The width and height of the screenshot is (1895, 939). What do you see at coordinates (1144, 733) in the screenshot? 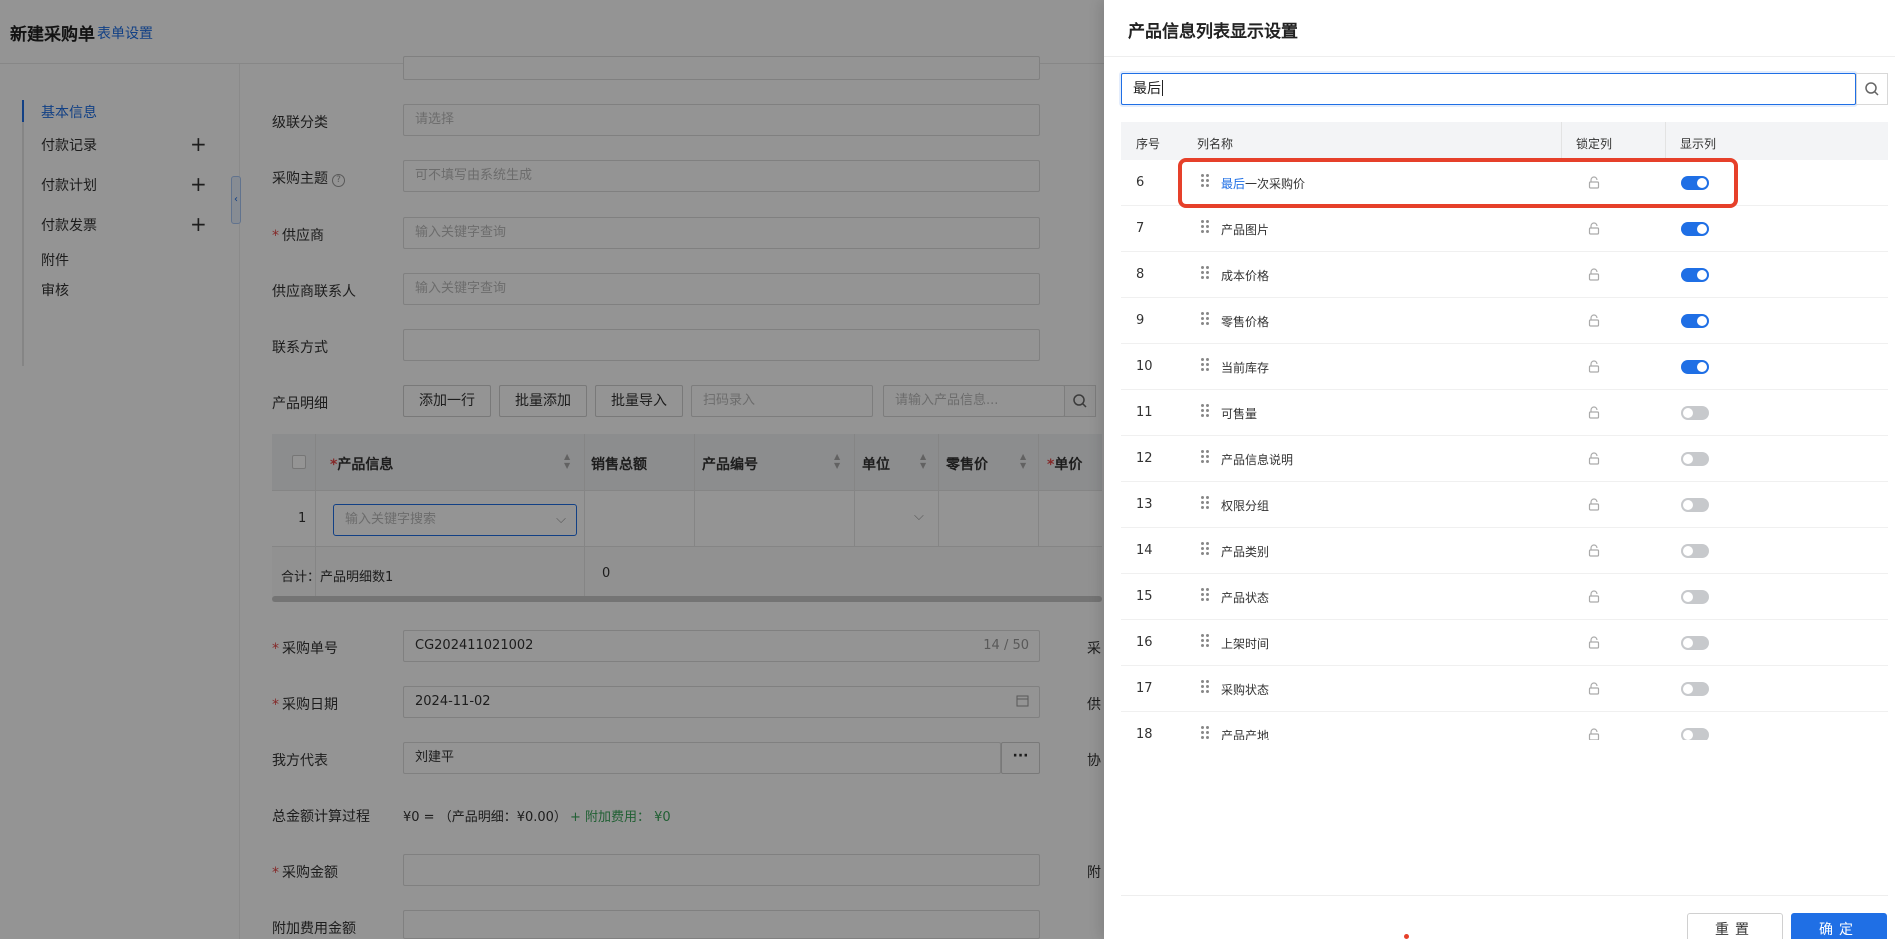
I see `column-row-index: 18` at bounding box center [1144, 733].